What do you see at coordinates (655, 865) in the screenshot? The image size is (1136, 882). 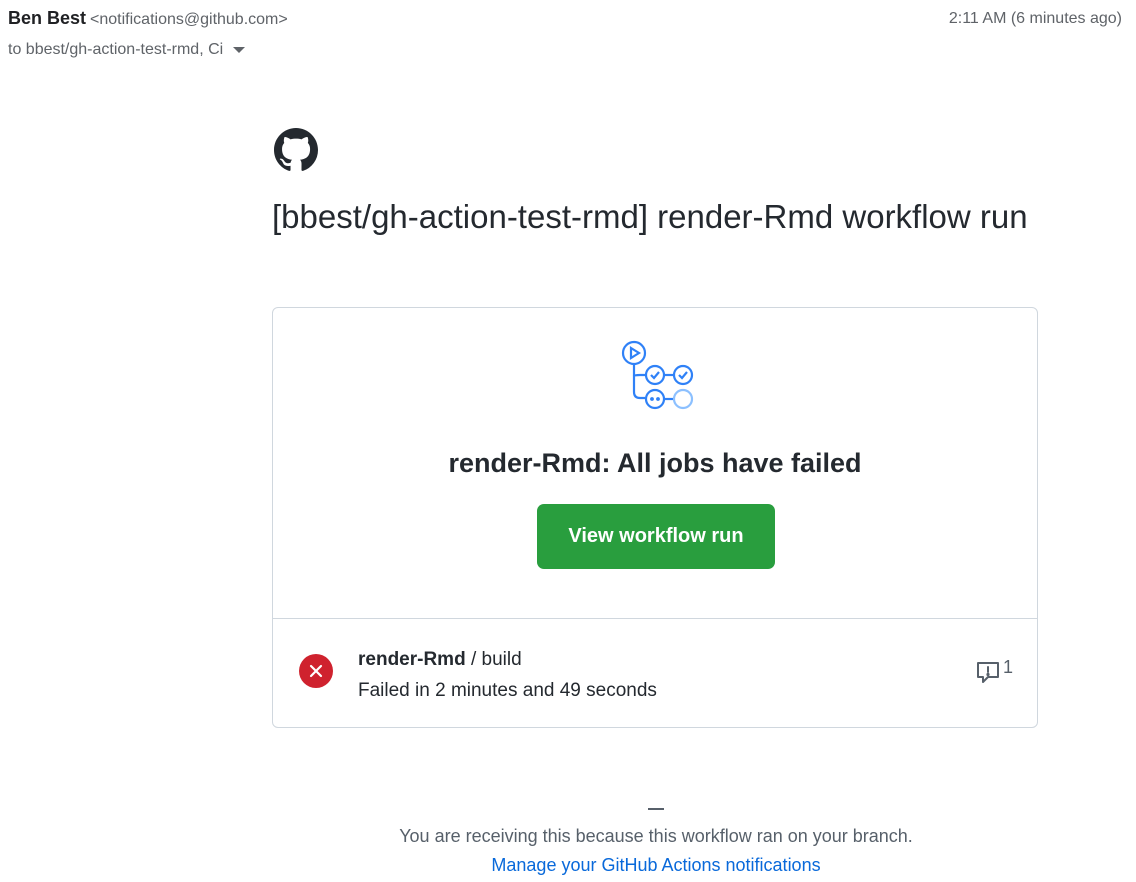 I see `manage-notifications-link: Manage your GitHub Actions notifications` at bounding box center [655, 865].